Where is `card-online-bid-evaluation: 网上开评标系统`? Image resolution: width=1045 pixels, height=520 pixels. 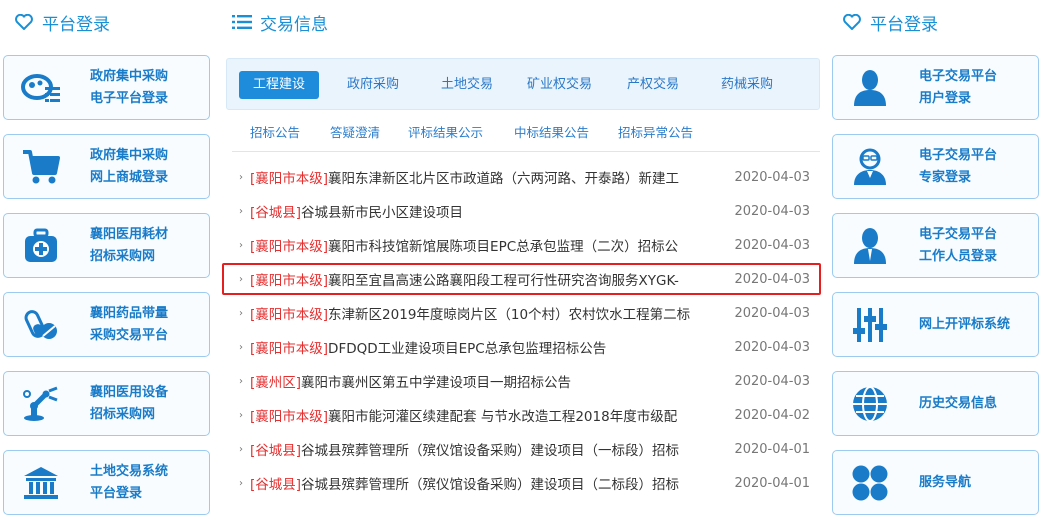 card-online-bid-evaluation: 网上开评标系统 is located at coordinates (935, 324).